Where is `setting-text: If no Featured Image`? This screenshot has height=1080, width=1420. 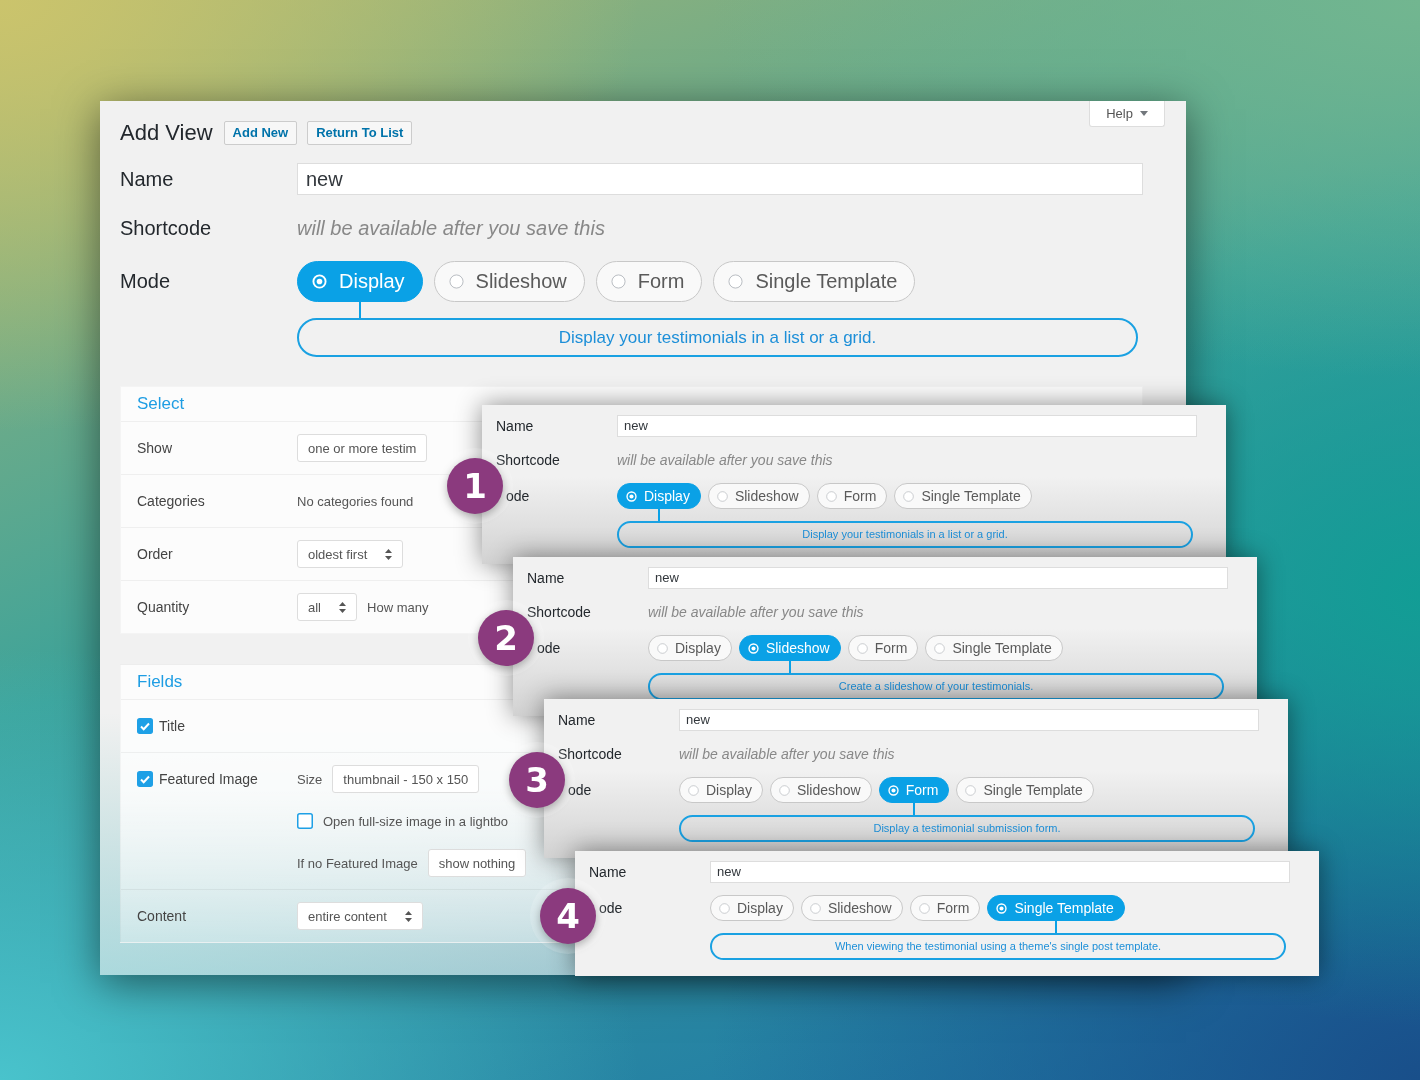 setting-text: If no Featured Image is located at coordinates (357, 863).